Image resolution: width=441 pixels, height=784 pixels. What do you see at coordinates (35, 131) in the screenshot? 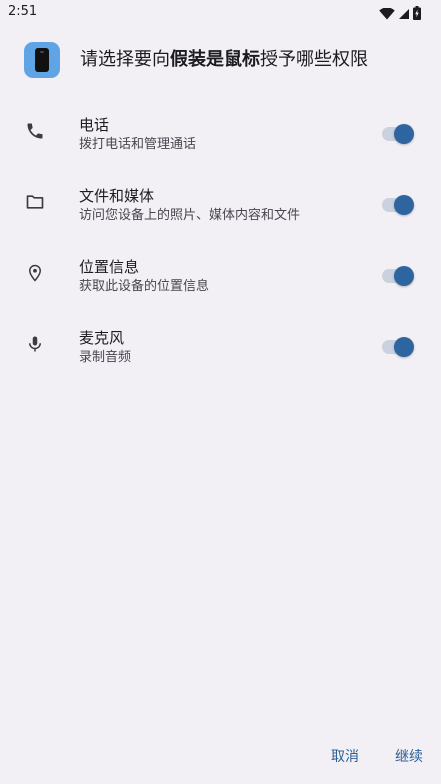
I see `phone-icon` at bounding box center [35, 131].